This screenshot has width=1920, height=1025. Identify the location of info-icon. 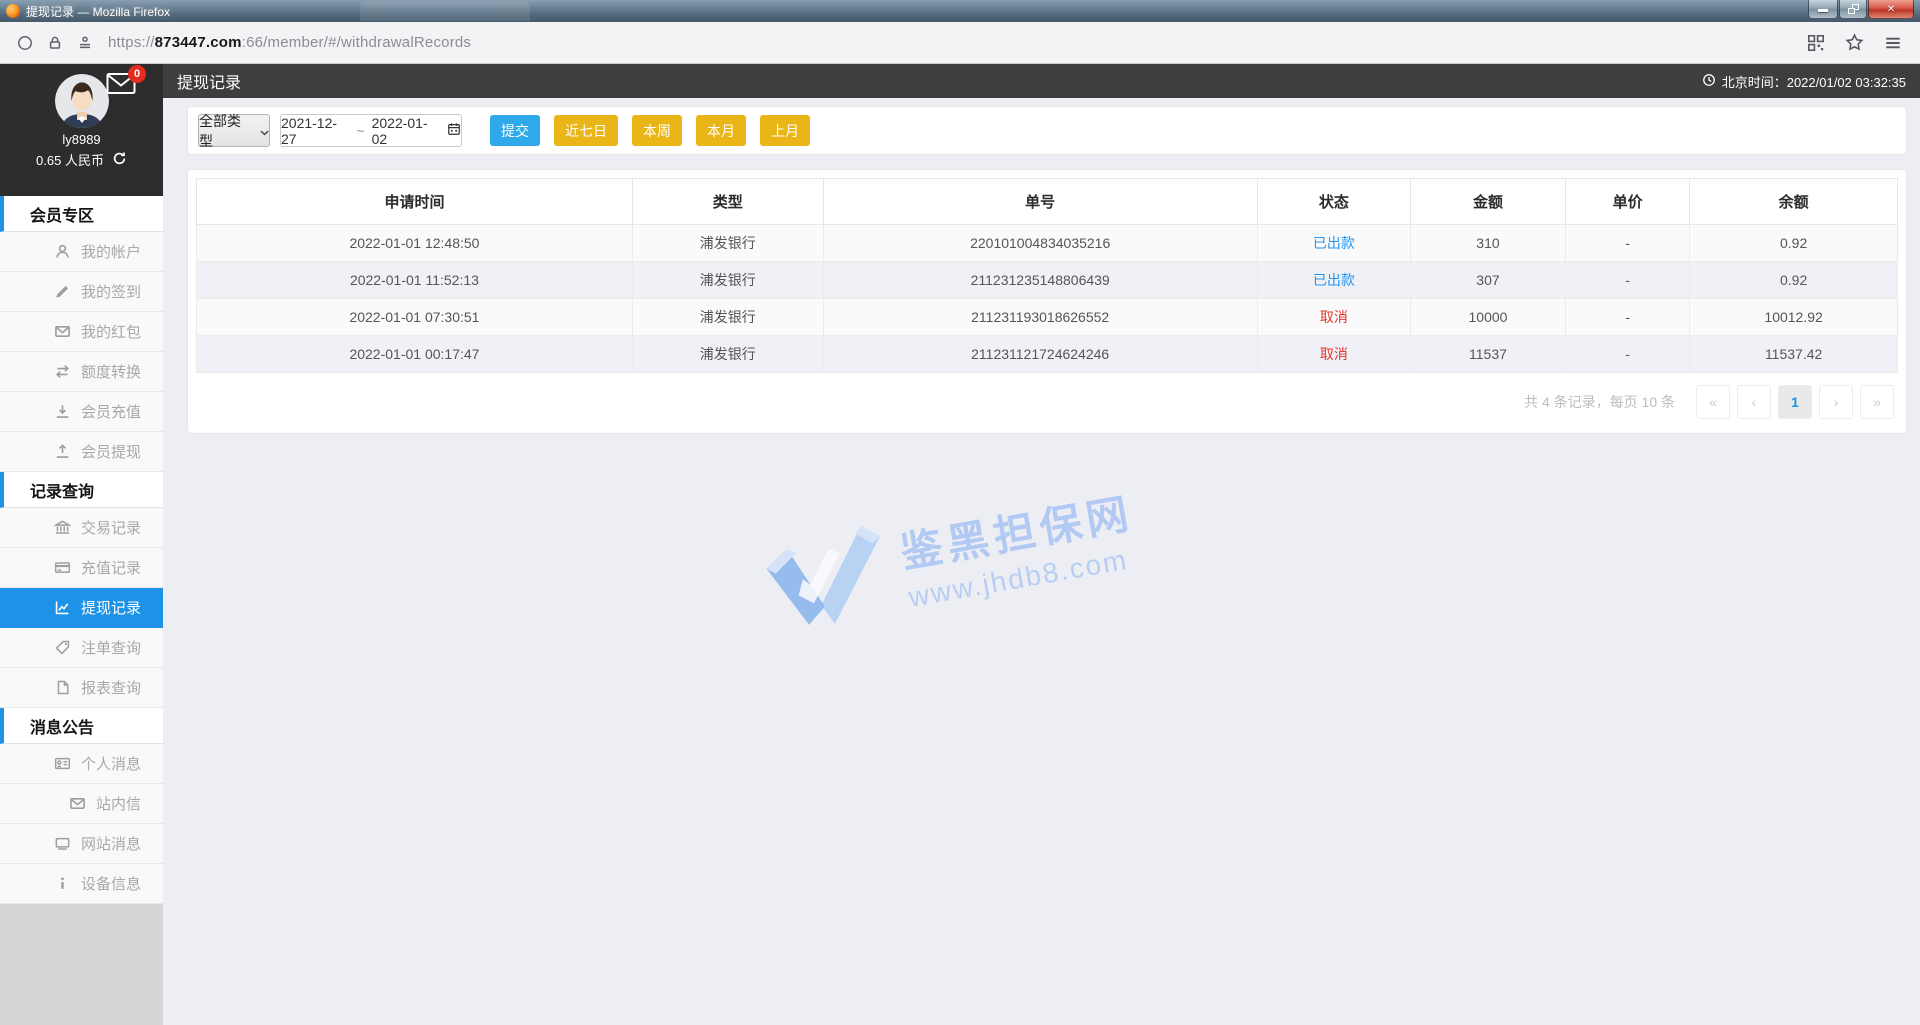
(62, 883).